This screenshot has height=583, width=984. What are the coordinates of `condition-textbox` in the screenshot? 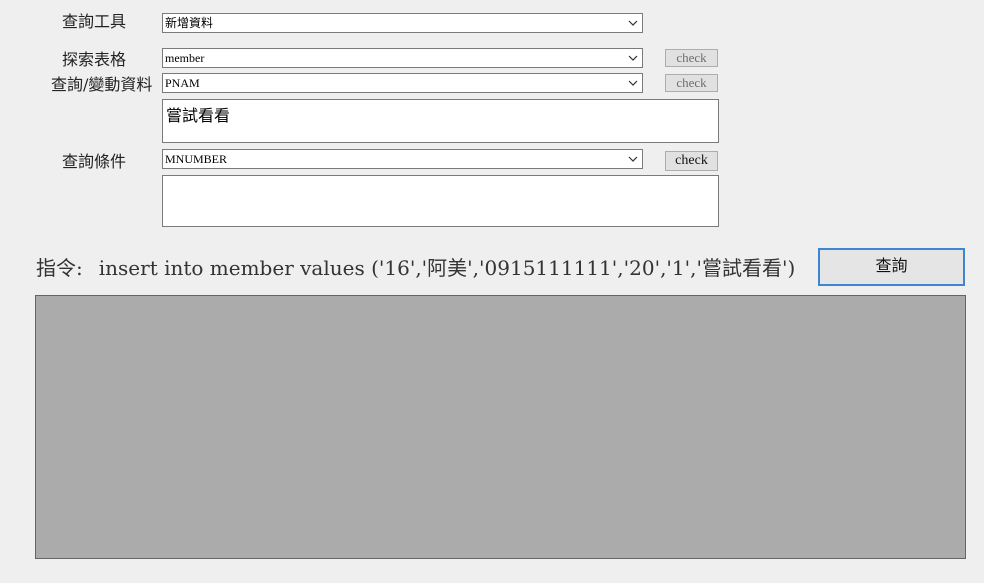 It's located at (440, 201).